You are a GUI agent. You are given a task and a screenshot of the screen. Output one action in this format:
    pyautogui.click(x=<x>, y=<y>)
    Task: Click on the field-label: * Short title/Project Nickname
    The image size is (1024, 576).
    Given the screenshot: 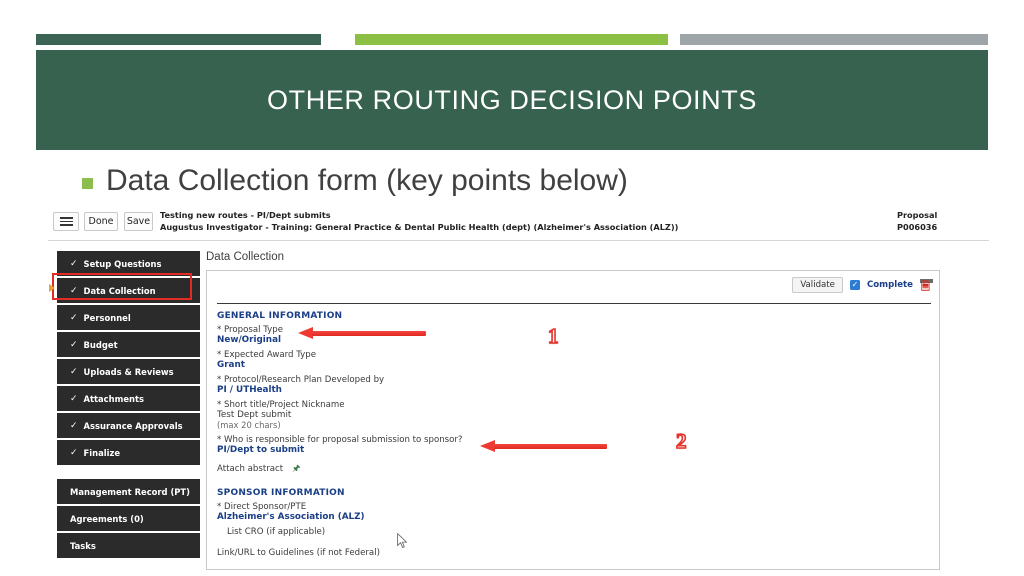 What is the action you would take?
    pyautogui.click(x=281, y=405)
    